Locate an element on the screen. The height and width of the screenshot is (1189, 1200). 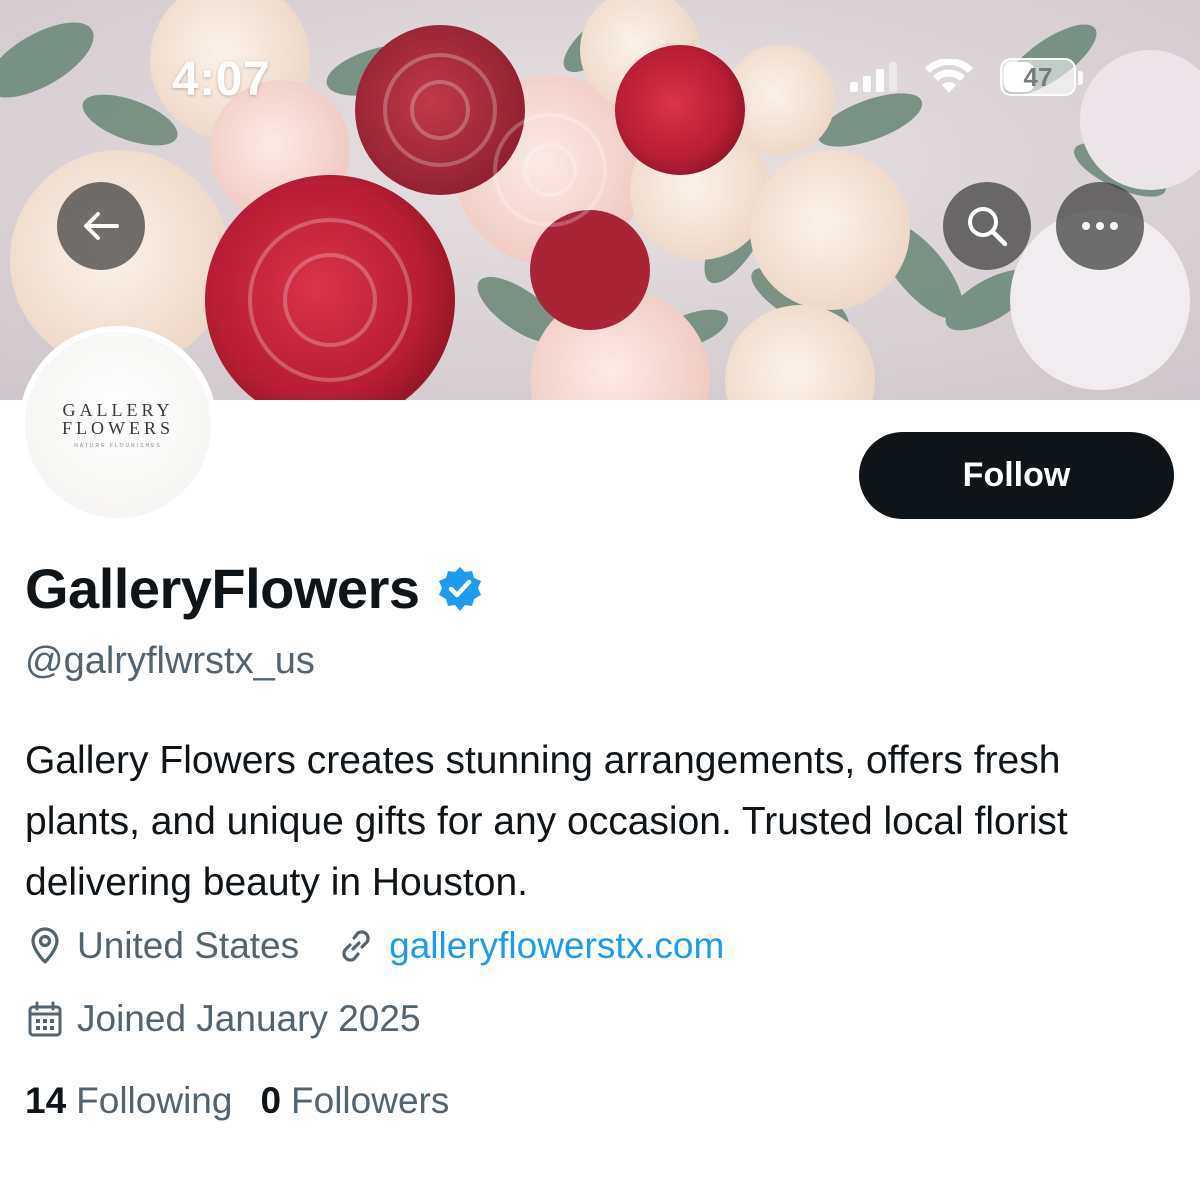
back-arrow-icon is located at coordinates (101, 226).